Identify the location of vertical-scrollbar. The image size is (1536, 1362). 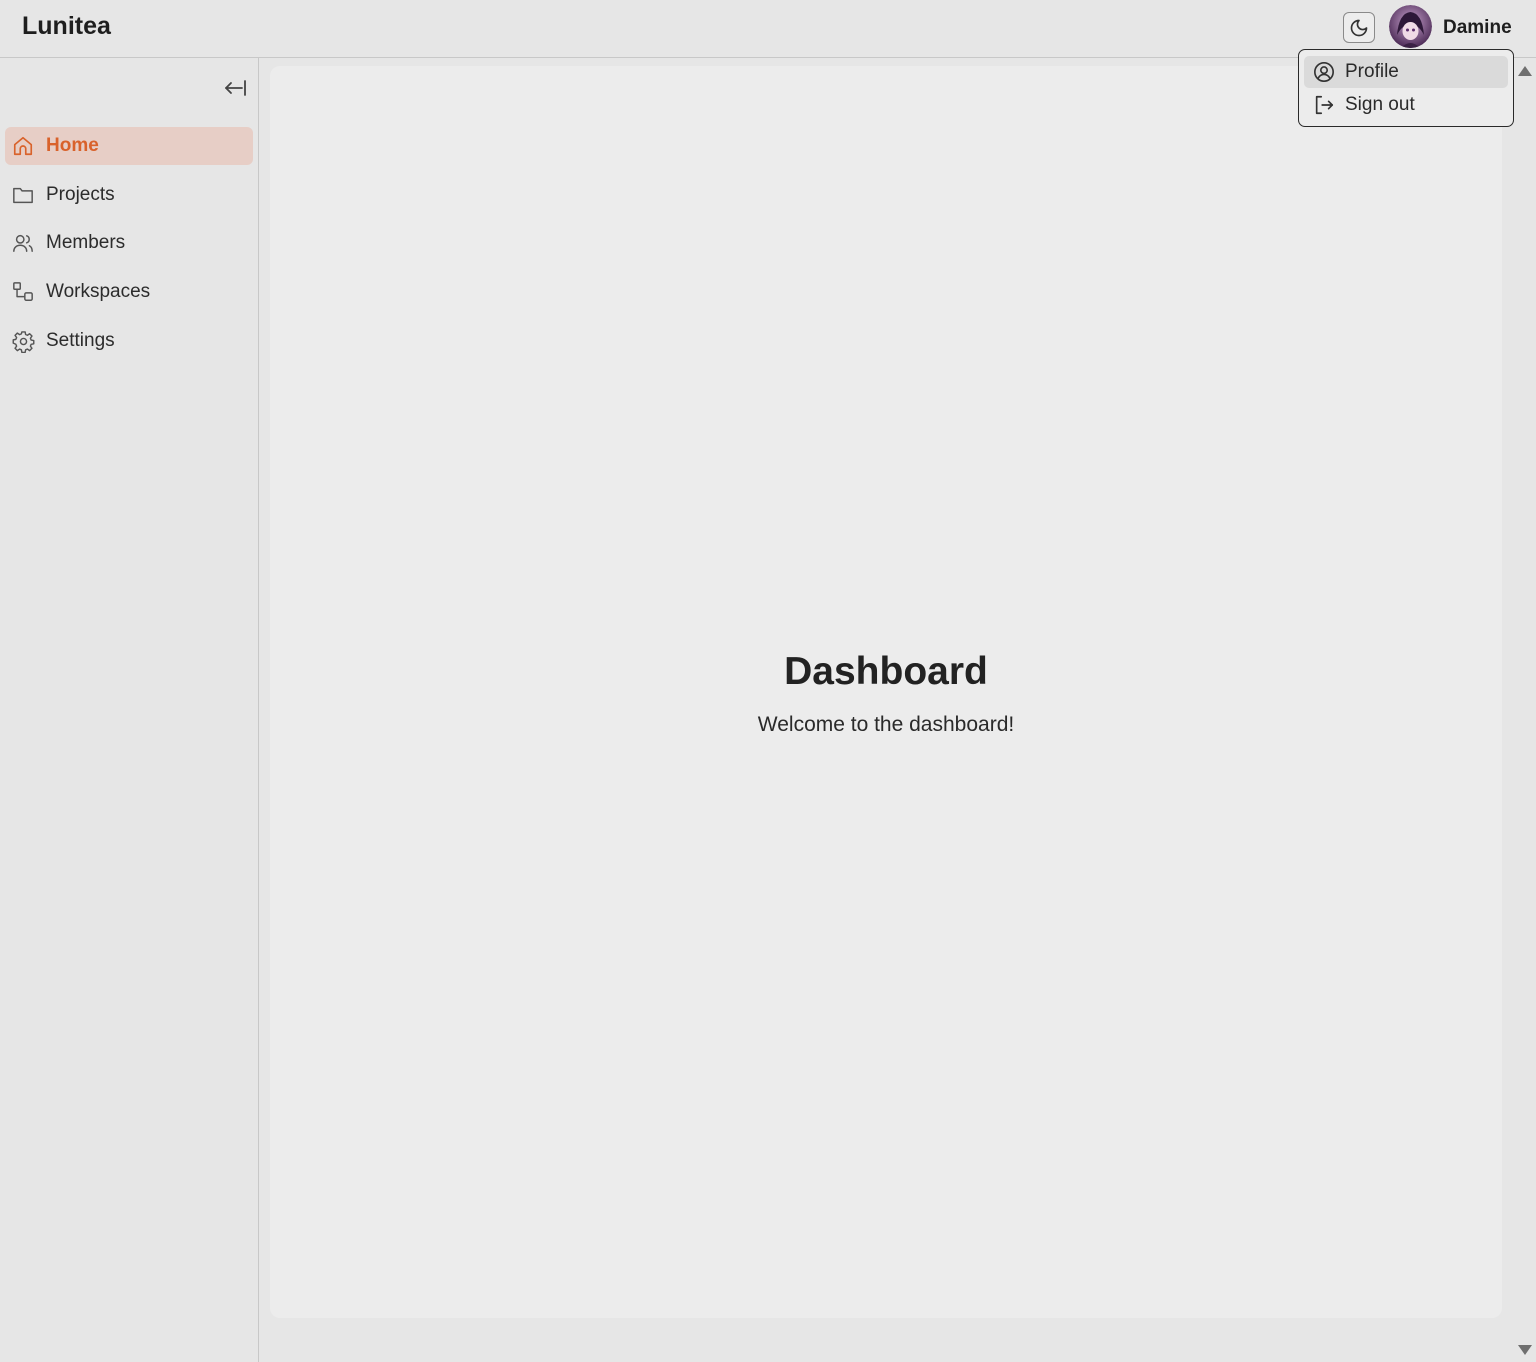
(1524, 710).